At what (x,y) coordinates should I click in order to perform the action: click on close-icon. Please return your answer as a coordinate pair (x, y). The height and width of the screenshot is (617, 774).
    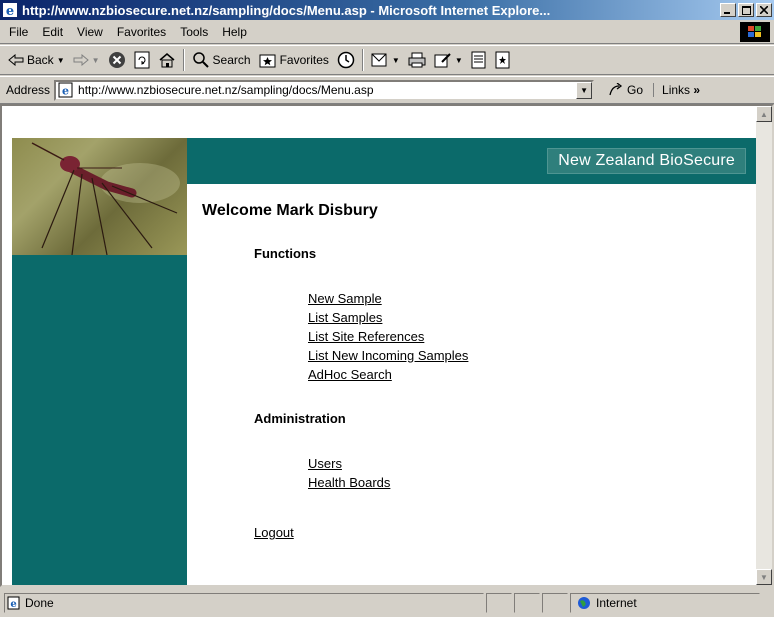
    Looking at the image, I should click on (764, 10).